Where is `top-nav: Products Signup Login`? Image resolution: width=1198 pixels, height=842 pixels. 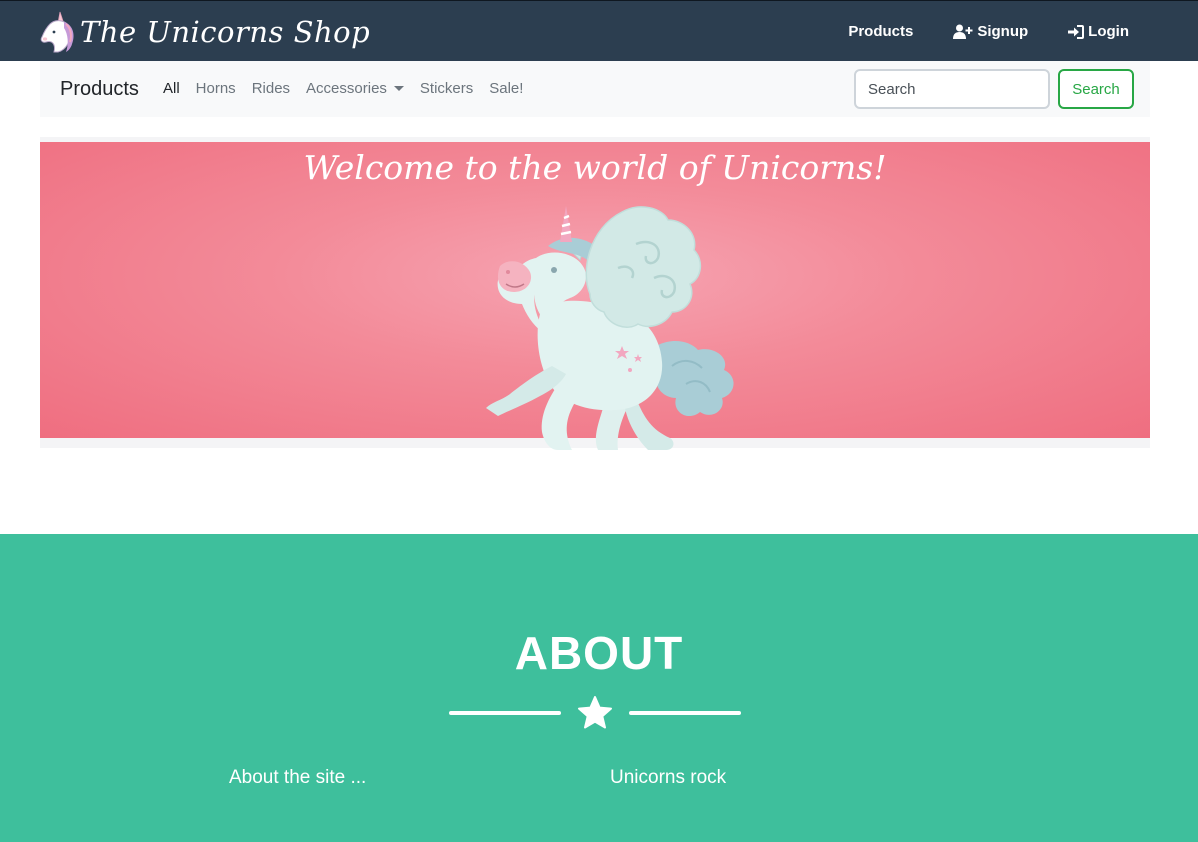 top-nav: Products Signup Login is located at coordinates (988, 31).